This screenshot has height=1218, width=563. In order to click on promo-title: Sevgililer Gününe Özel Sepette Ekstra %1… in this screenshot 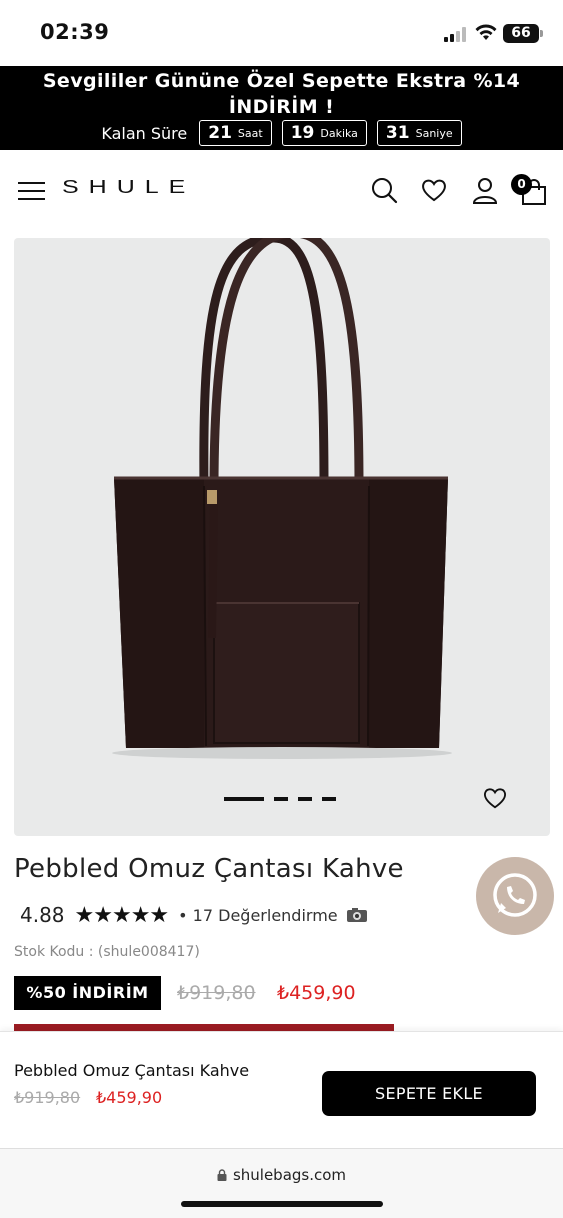, I will do `click(281, 94)`.